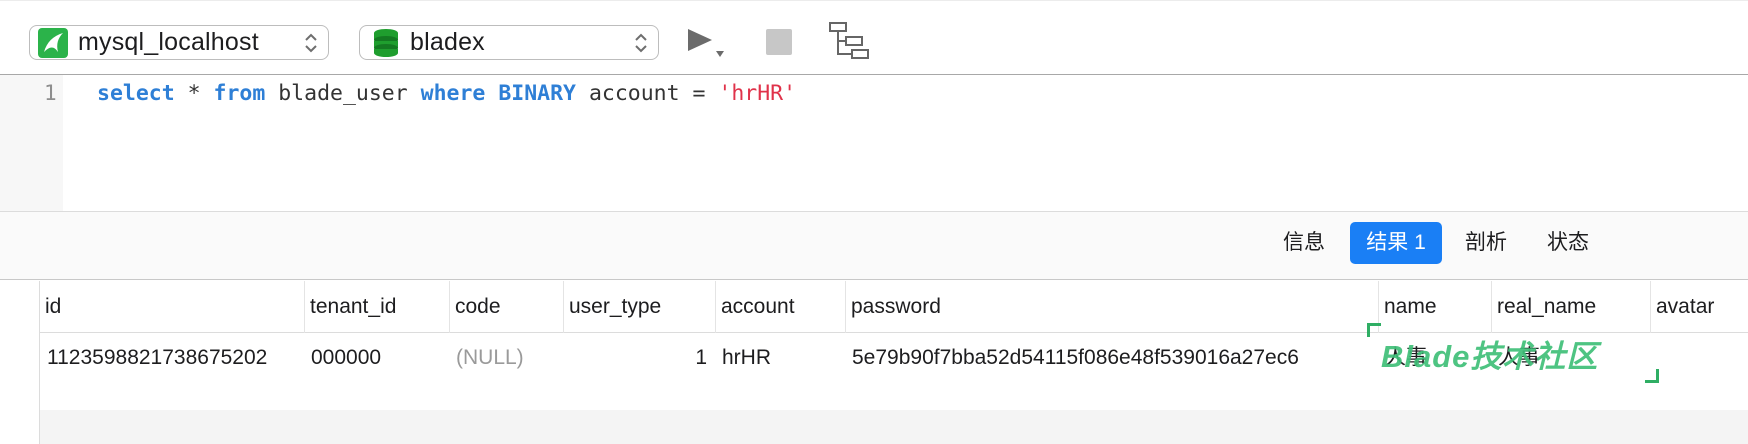 The height and width of the screenshot is (444, 1748). I want to click on column-header-password: password, so click(1111, 307).